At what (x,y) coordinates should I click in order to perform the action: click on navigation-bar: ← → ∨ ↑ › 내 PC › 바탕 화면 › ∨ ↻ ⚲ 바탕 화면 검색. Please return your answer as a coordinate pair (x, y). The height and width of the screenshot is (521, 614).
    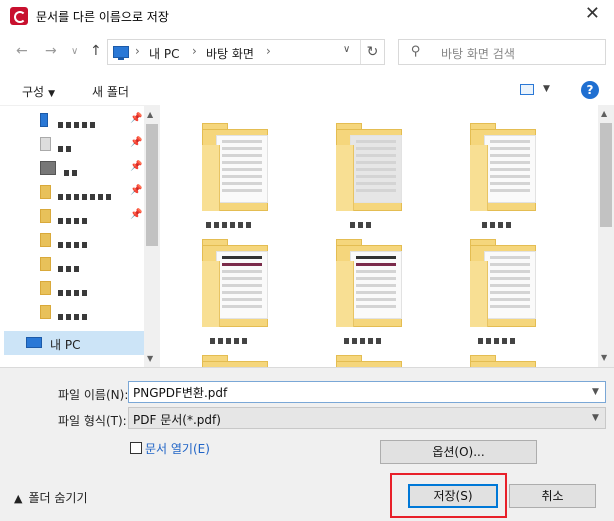
    Looking at the image, I should click on (307, 53).